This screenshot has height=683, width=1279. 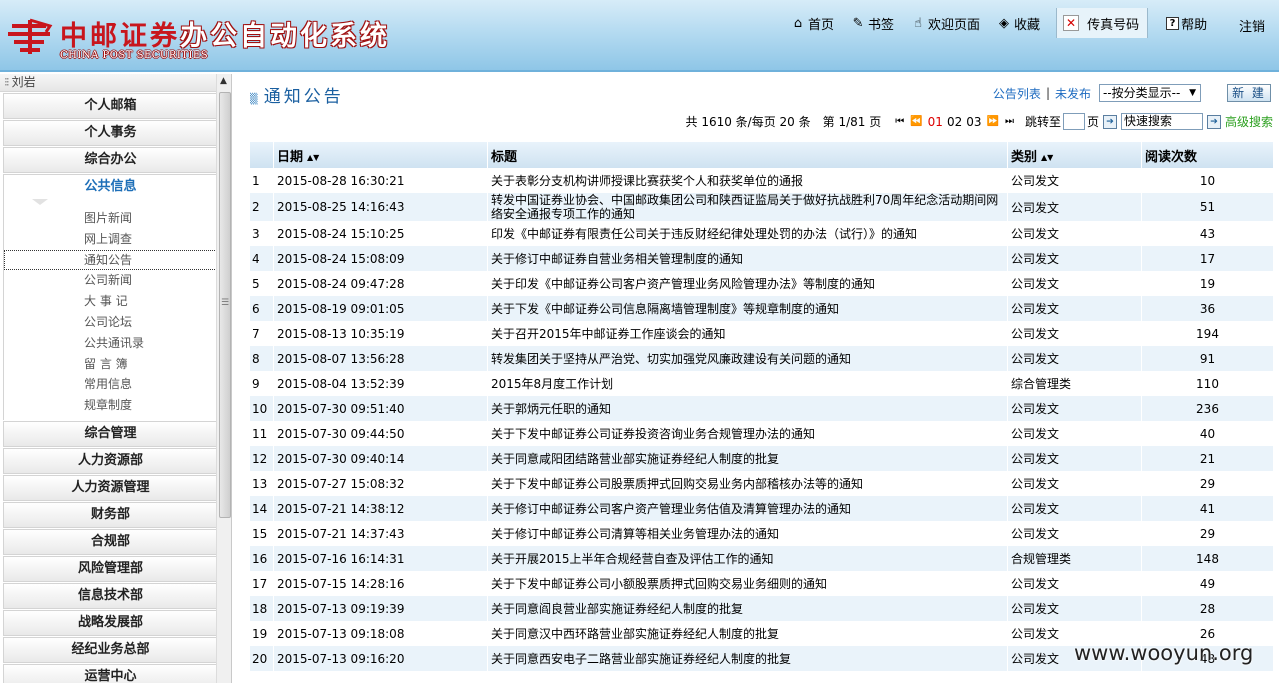 I want to click on row-title-link: 关于开展2015上半年合规经营自查及评估工作的通知, so click(x=748, y=558).